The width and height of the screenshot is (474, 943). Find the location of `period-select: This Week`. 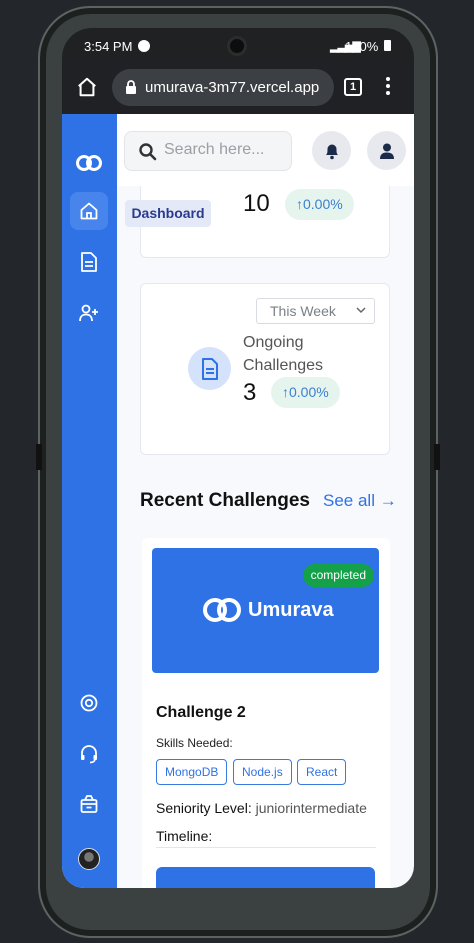

period-select: This Week is located at coordinates (315, 311).